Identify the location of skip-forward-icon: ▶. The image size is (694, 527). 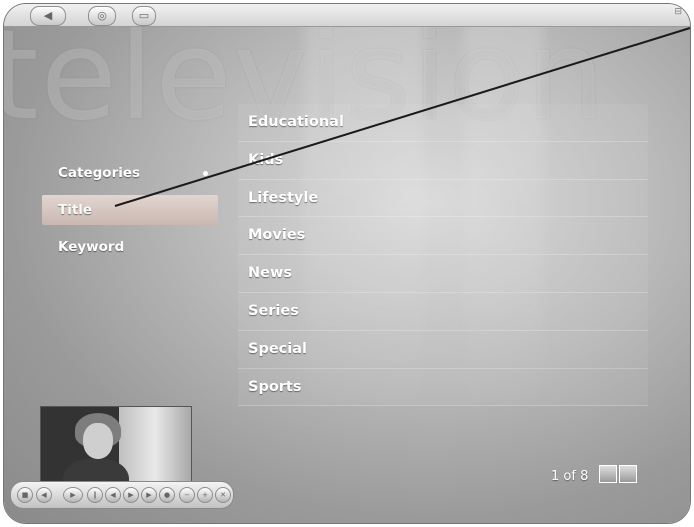
(149, 495).